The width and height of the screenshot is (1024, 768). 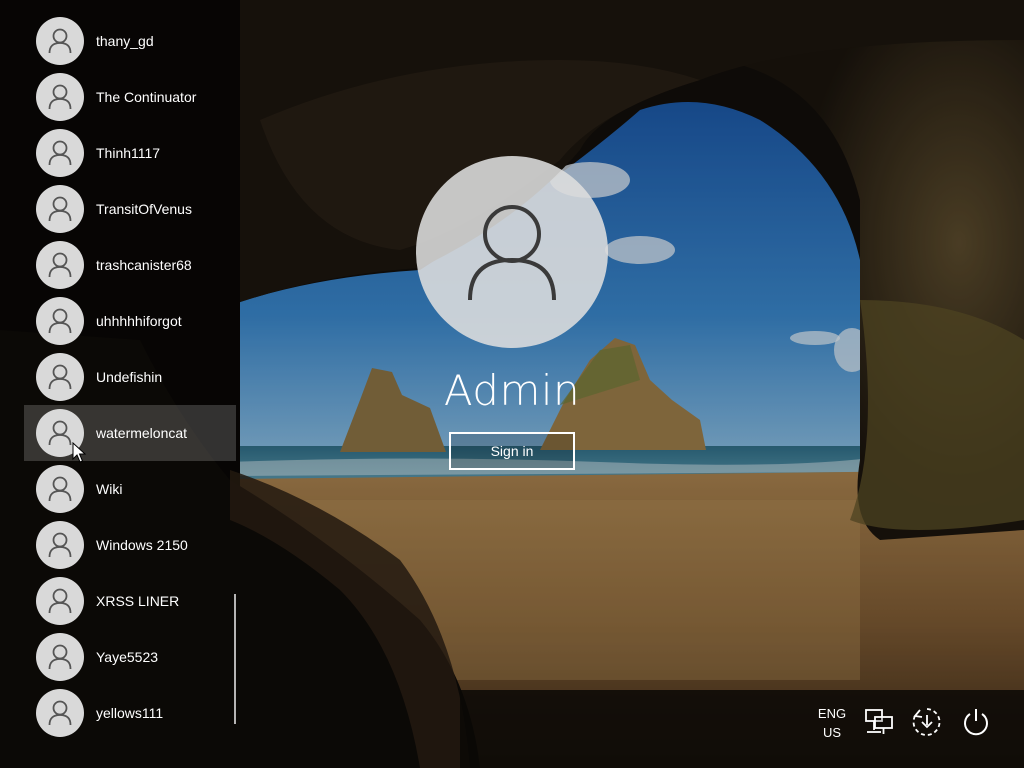 What do you see at coordinates (832, 732) in the screenshot?
I see `language-region: US` at bounding box center [832, 732].